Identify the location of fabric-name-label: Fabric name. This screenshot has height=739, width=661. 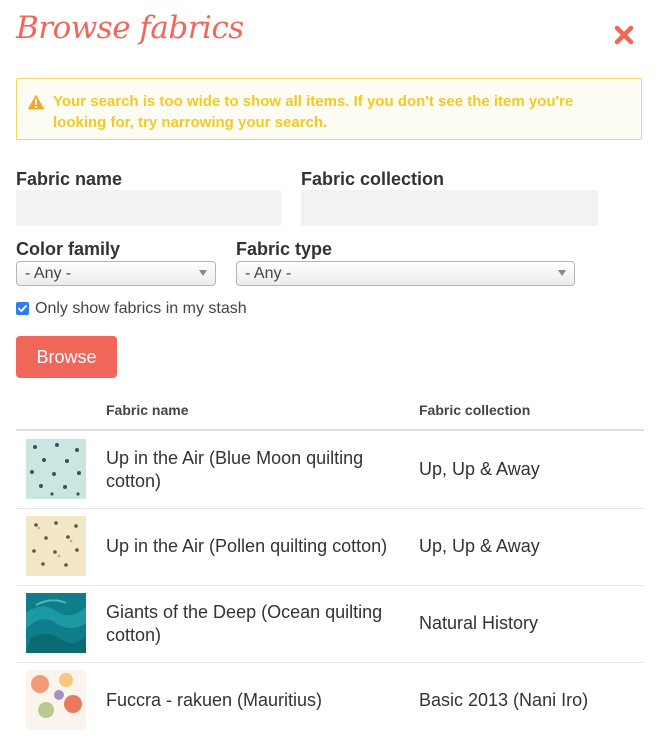
(69, 179).